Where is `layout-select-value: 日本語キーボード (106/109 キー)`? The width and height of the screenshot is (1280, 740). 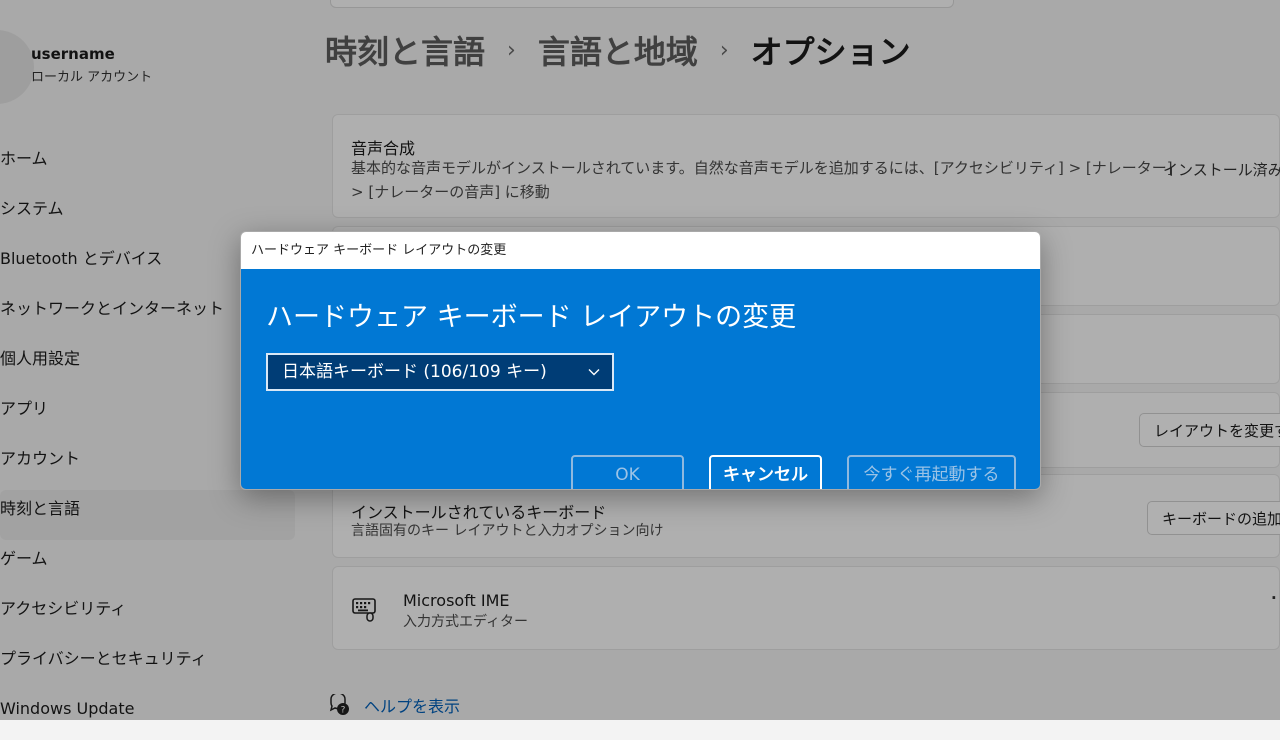 layout-select-value: 日本語キーボード (106/109 キー) is located at coordinates (414, 372).